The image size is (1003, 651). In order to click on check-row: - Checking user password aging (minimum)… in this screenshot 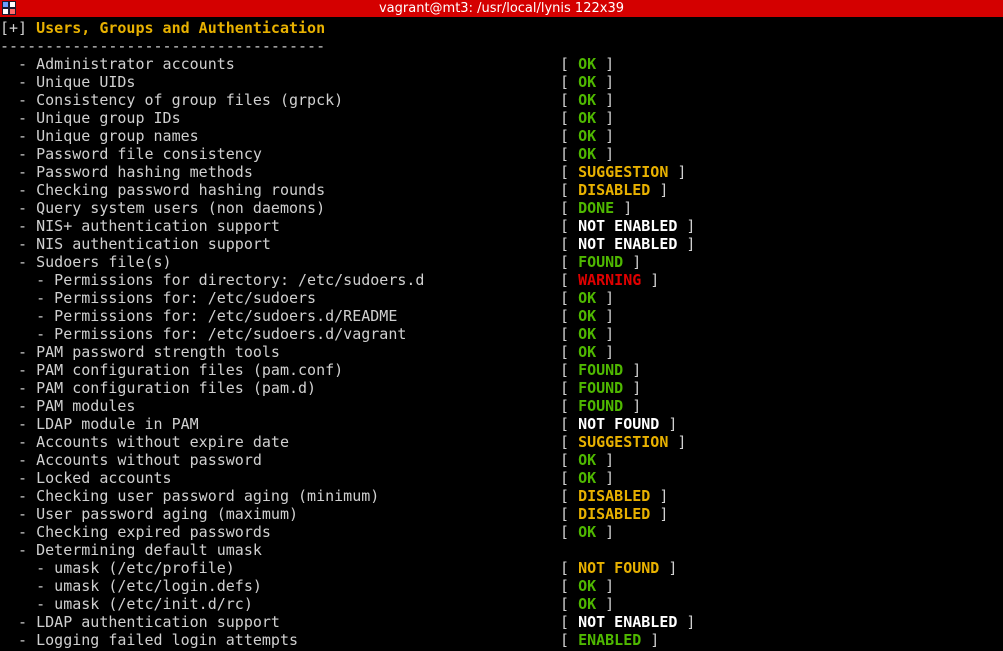, I will do `click(501, 496)`.